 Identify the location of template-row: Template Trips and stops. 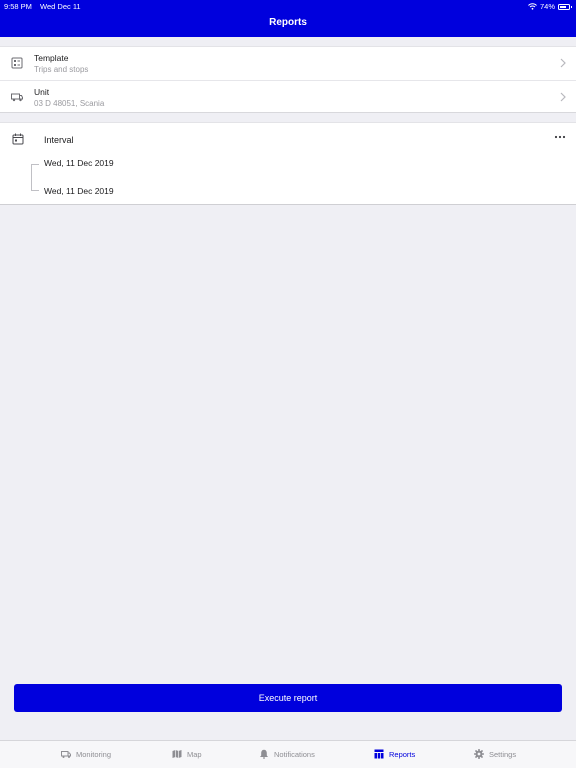
(288, 64).